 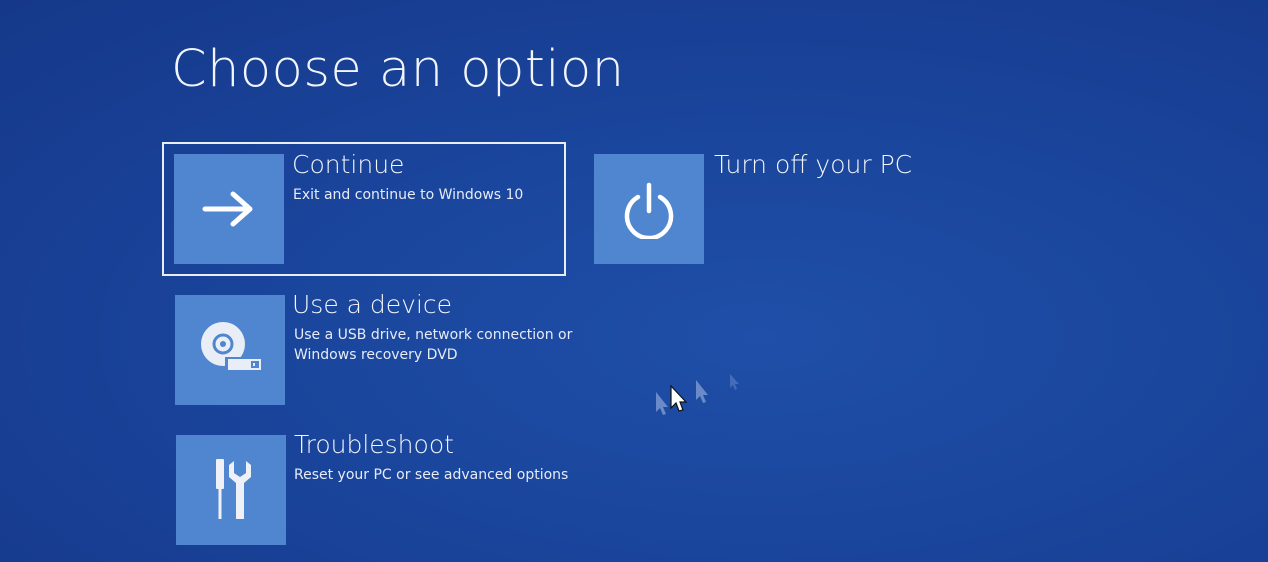 What do you see at coordinates (813, 164) in the screenshot?
I see `turn-off-title: Turn off your PC` at bounding box center [813, 164].